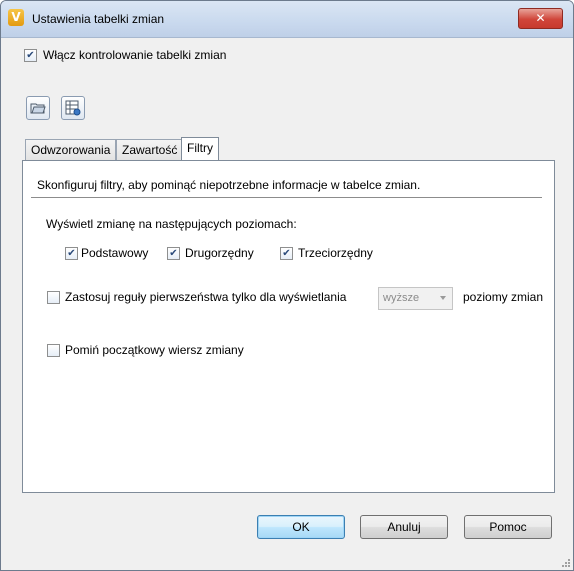 This screenshot has height=571, width=574. Describe the element at coordinates (335, 253) in the screenshot. I see `level-tertiary-label: Trzeciorzędny` at that location.